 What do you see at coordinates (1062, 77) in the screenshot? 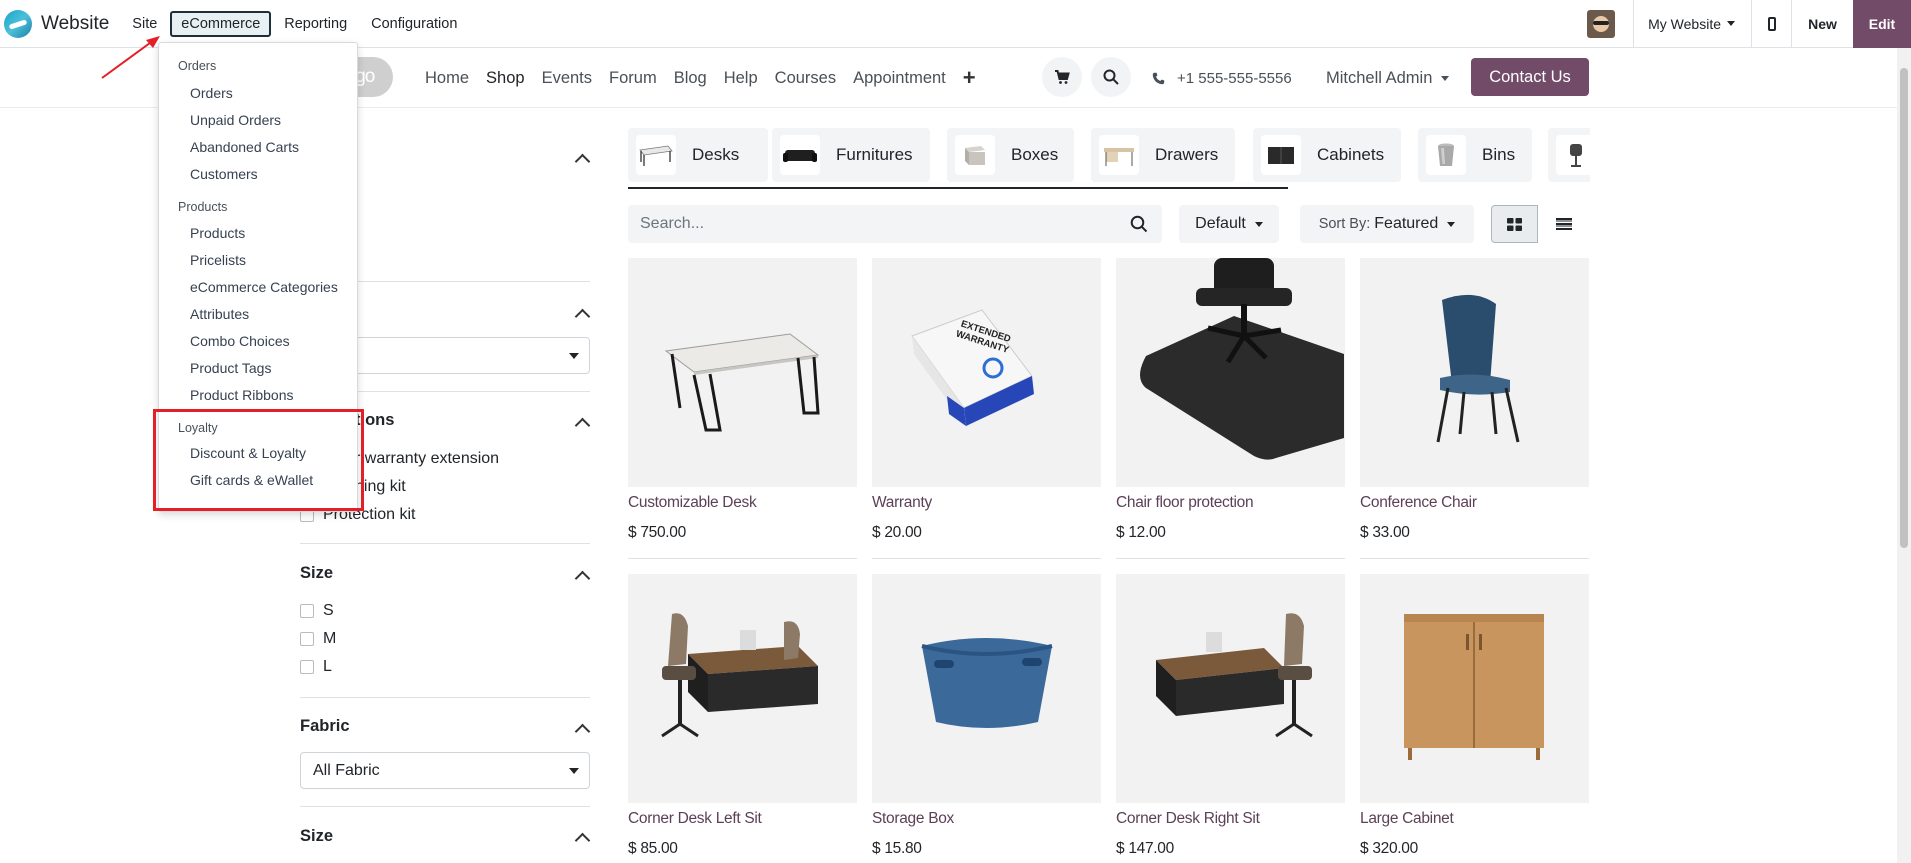
I see `cart-button` at bounding box center [1062, 77].